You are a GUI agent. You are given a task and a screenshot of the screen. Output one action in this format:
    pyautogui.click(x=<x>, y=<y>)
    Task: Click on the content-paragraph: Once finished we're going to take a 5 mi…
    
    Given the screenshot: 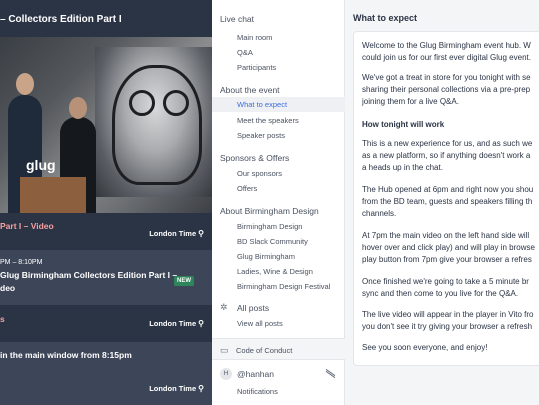 What is the action you would take?
    pyautogui.click(x=450, y=288)
    